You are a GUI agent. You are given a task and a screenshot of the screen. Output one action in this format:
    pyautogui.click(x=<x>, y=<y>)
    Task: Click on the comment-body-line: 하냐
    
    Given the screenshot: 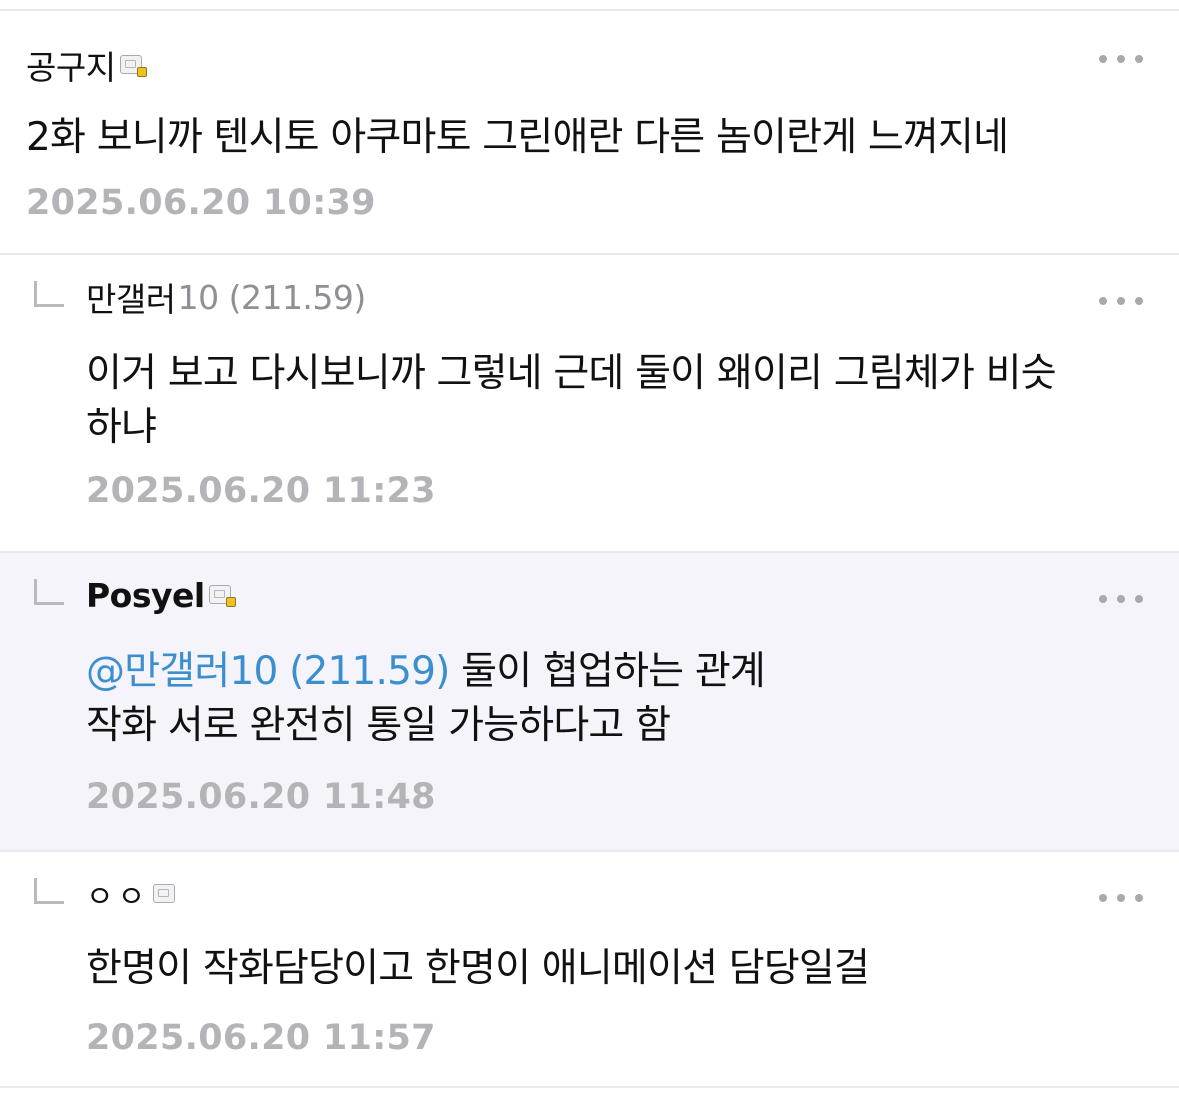 What is the action you would take?
    pyautogui.click(x=121, y=427)
    